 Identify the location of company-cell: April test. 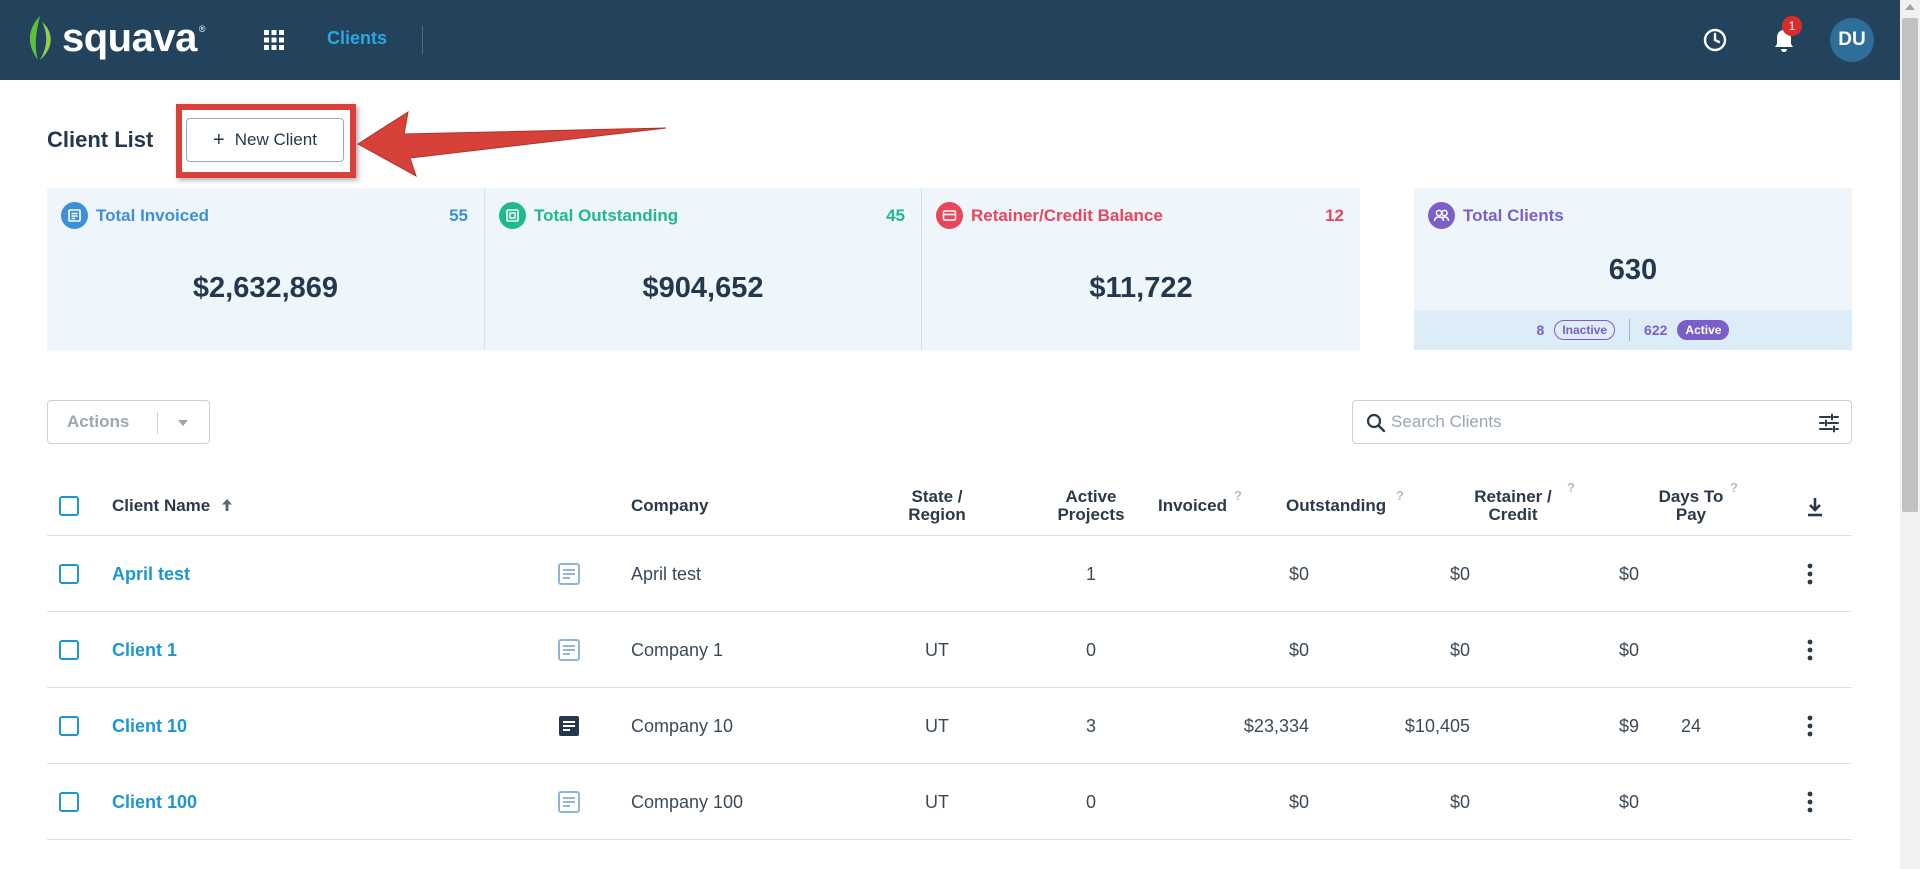
(666, 574).